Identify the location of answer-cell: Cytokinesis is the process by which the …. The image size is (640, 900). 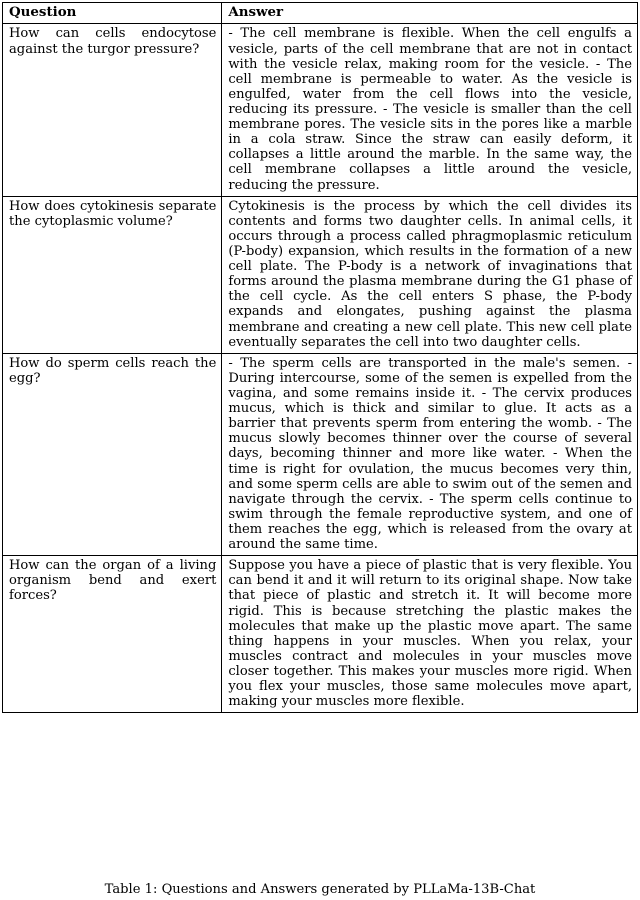
(429, 274).